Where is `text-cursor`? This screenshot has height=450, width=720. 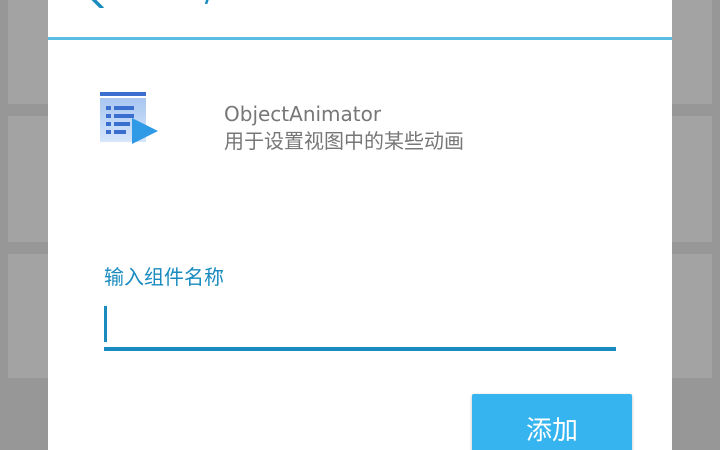
text-cursor is located at coordinates (105, 324).